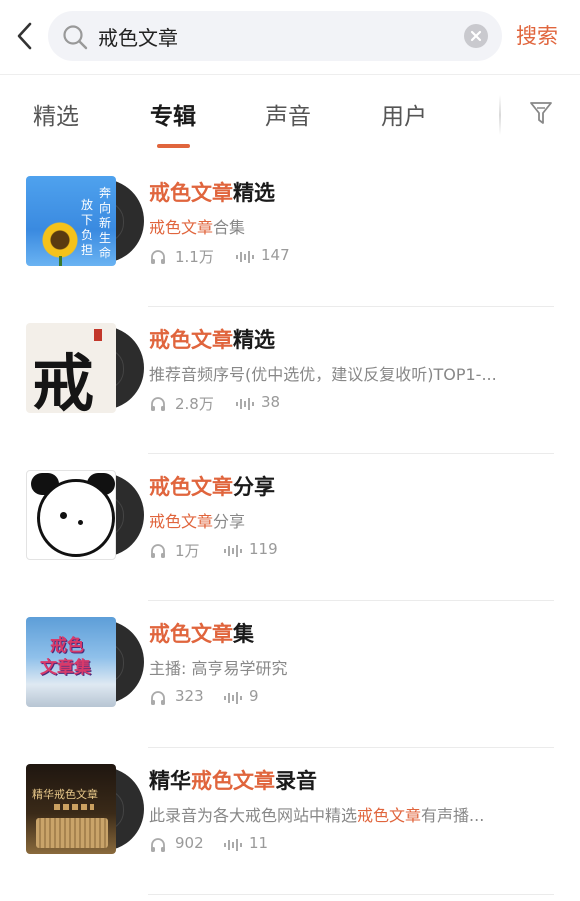 The height and width of the screenshot is (901, 580). What do you see at coordinates (75, 37) in the screenshot?
I see `search-icon` at bounding box center [75, 37].